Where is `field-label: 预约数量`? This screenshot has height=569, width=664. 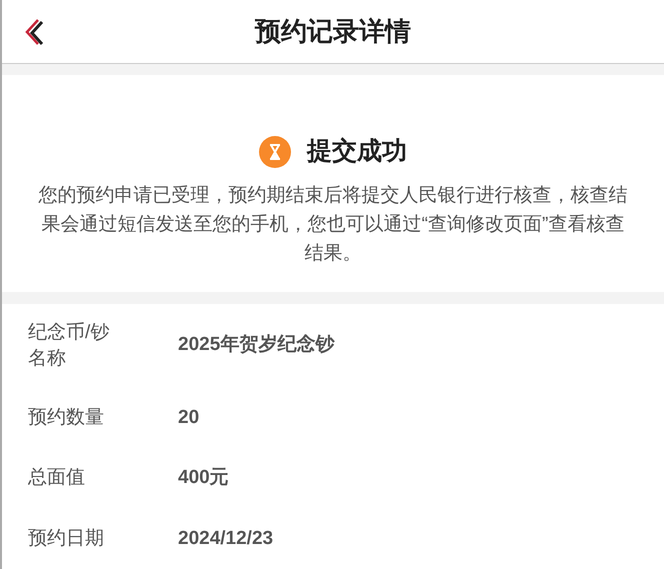 field-label: 预约数量 is located at coordinates (66, 418).